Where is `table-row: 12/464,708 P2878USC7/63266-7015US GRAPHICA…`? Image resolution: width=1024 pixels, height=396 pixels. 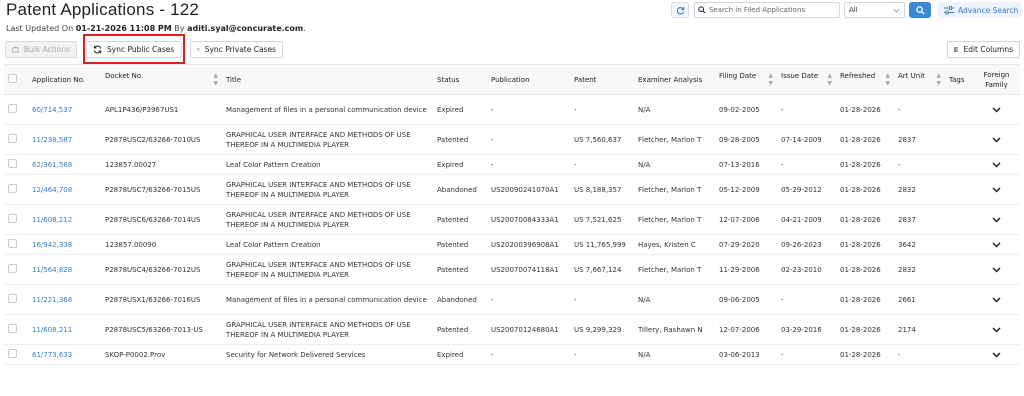
table-row: 12/464,708 P2878USC7/63266-7015US GRAPHICA… is located at coordinates (512, 189).